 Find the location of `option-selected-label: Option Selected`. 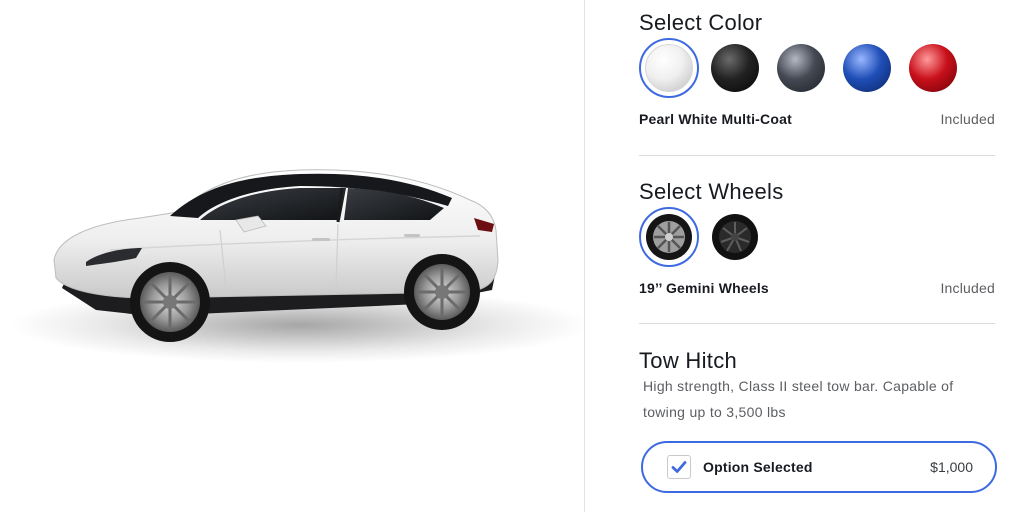

option-selected-label: Option Selected is located at coordinates (758, 467).